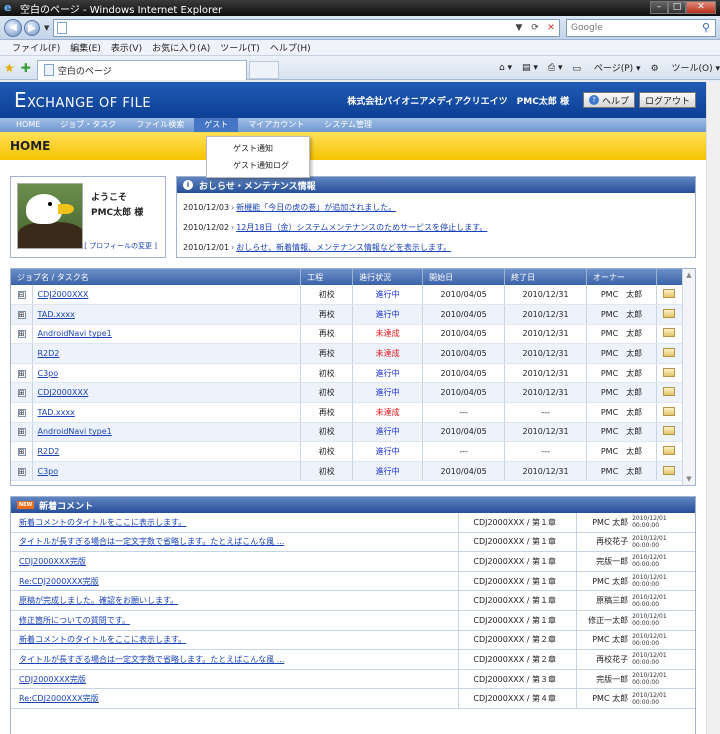  What do you see at coordinates (621, 277) in the screenshot?
I see `col-owner: オーナー` at bounding box center [621, 277].